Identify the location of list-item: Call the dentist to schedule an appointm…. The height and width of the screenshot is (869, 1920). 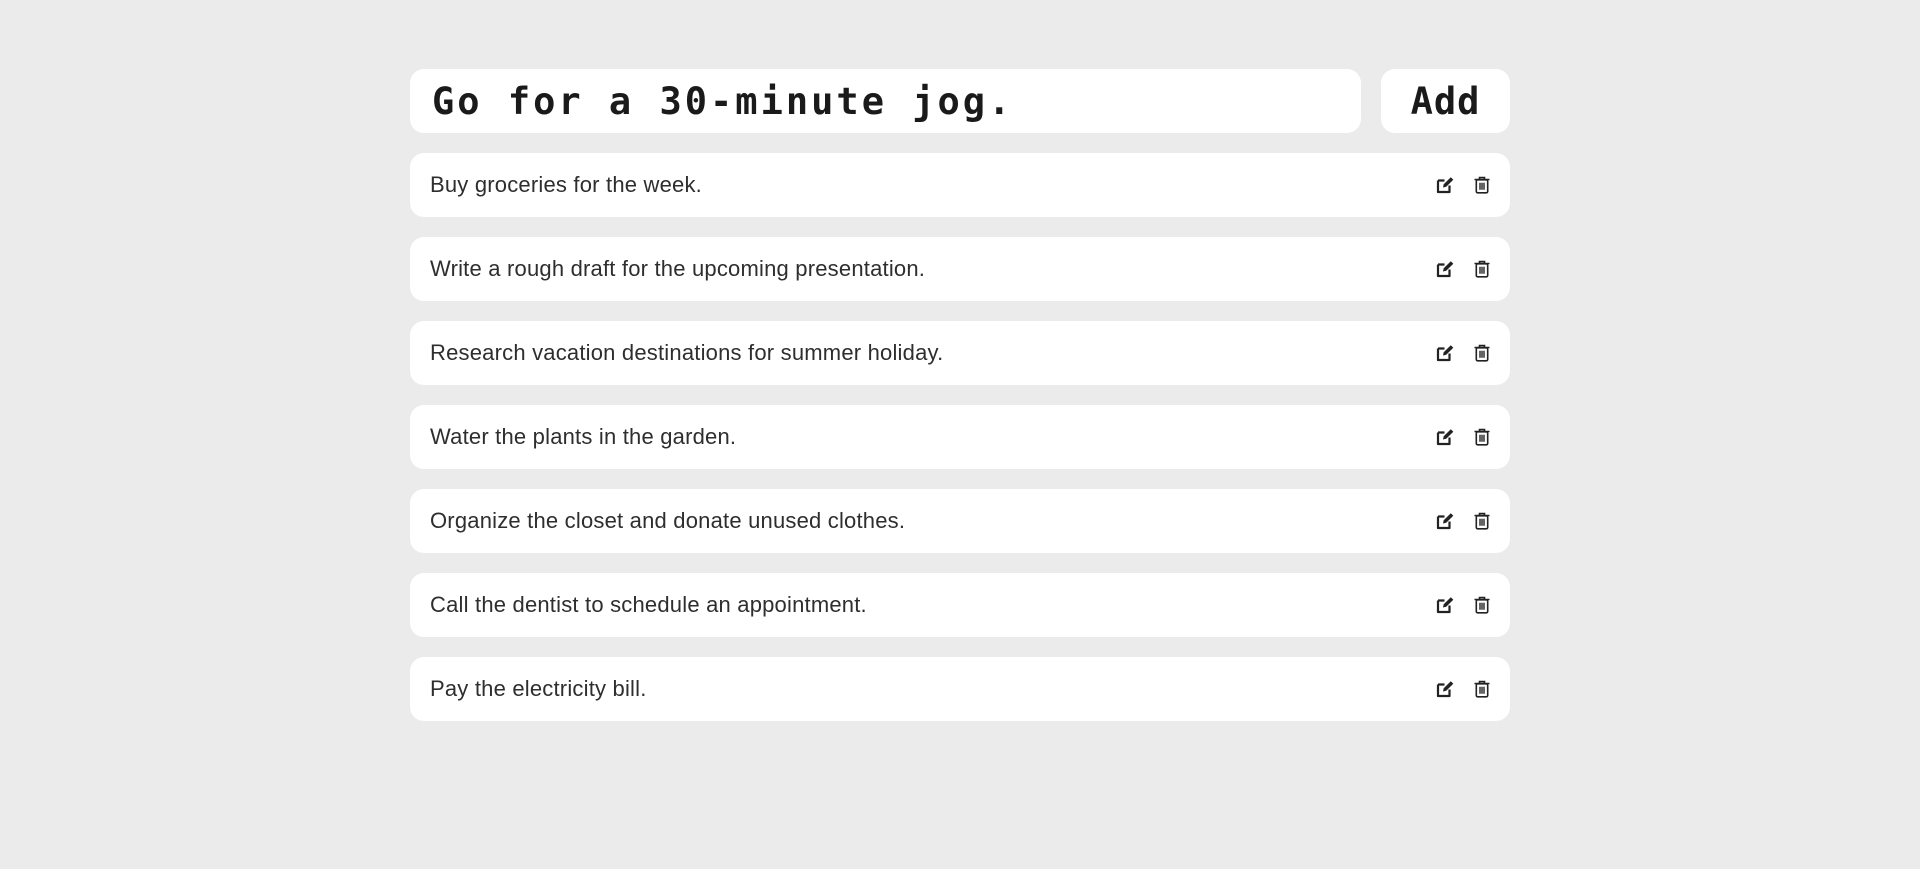
(960, 605).